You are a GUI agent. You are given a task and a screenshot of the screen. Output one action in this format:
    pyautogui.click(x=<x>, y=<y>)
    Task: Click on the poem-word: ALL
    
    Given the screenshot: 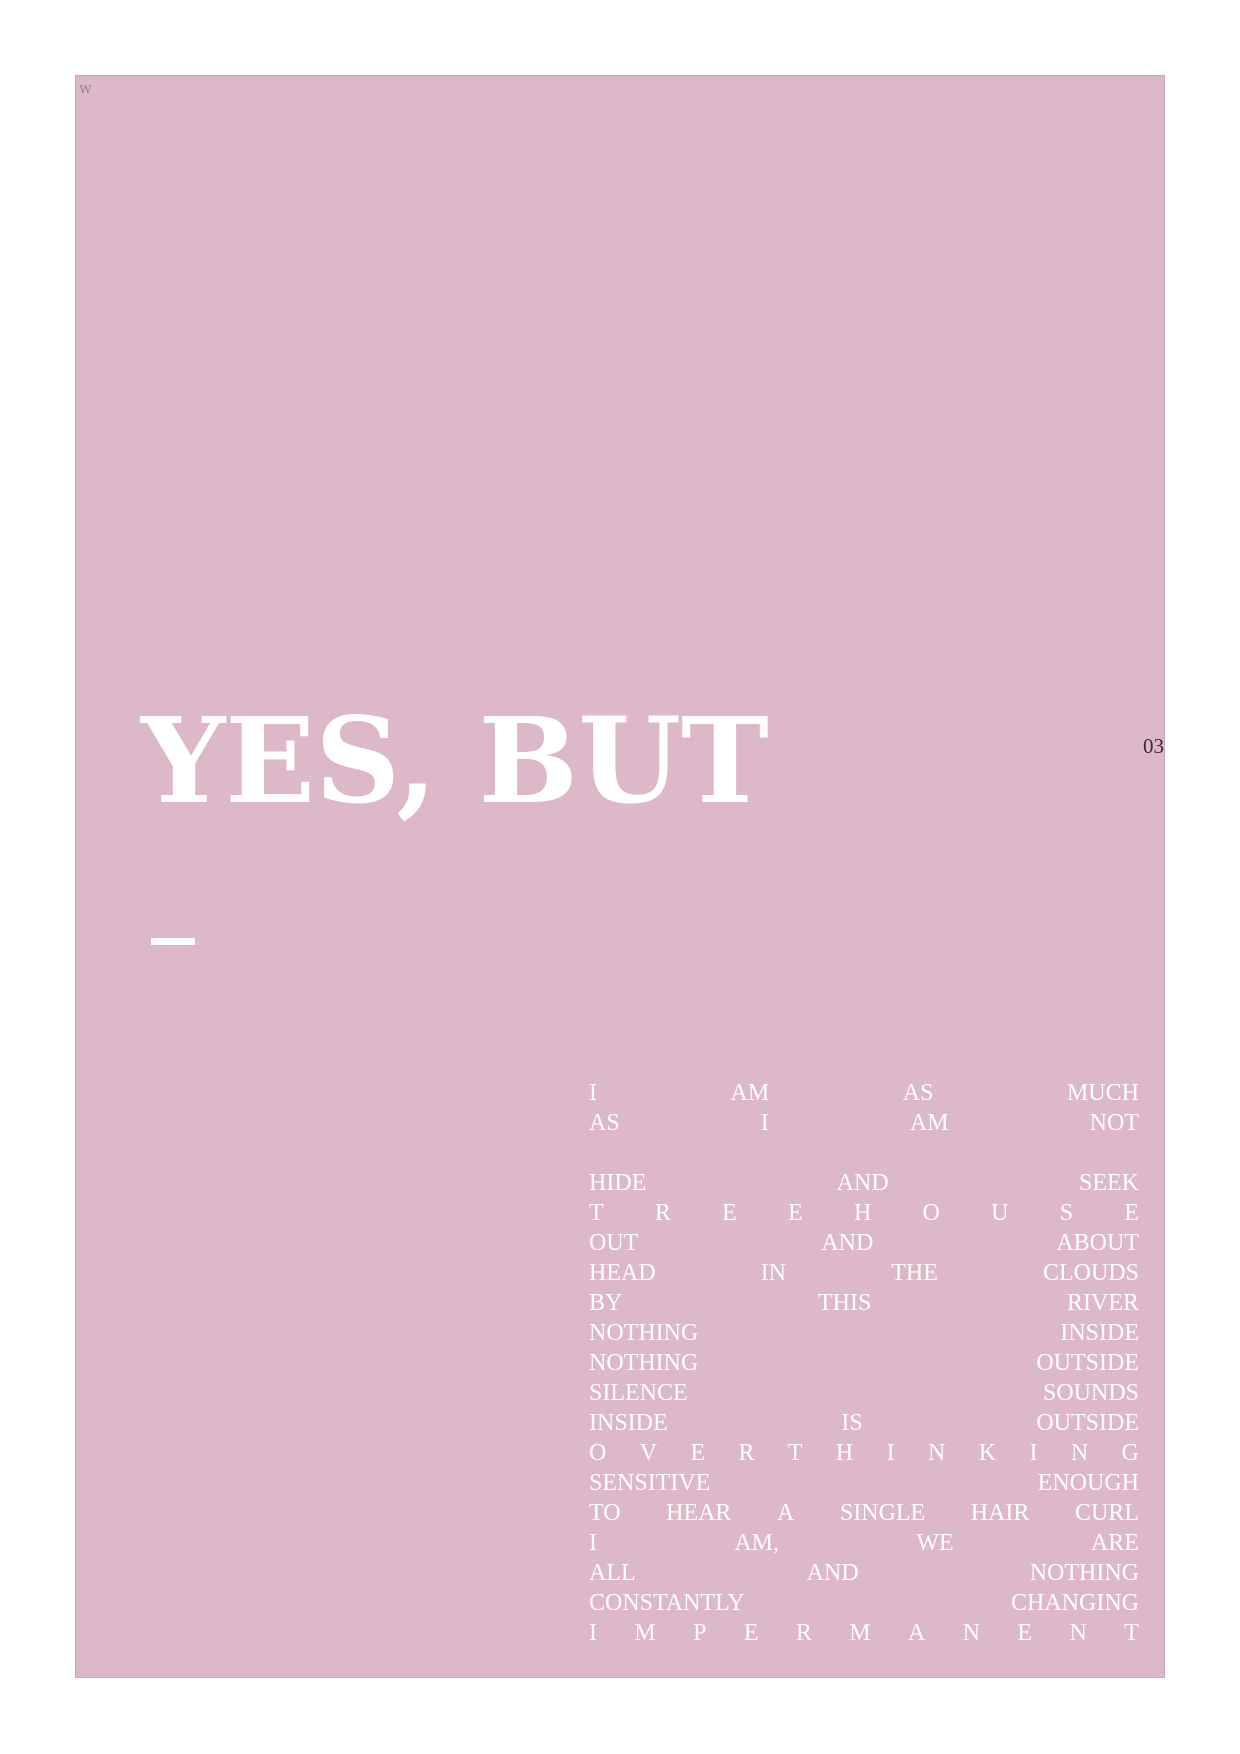 What is the action you would take?
    pyautogui.click(x=612, y=1573)
    